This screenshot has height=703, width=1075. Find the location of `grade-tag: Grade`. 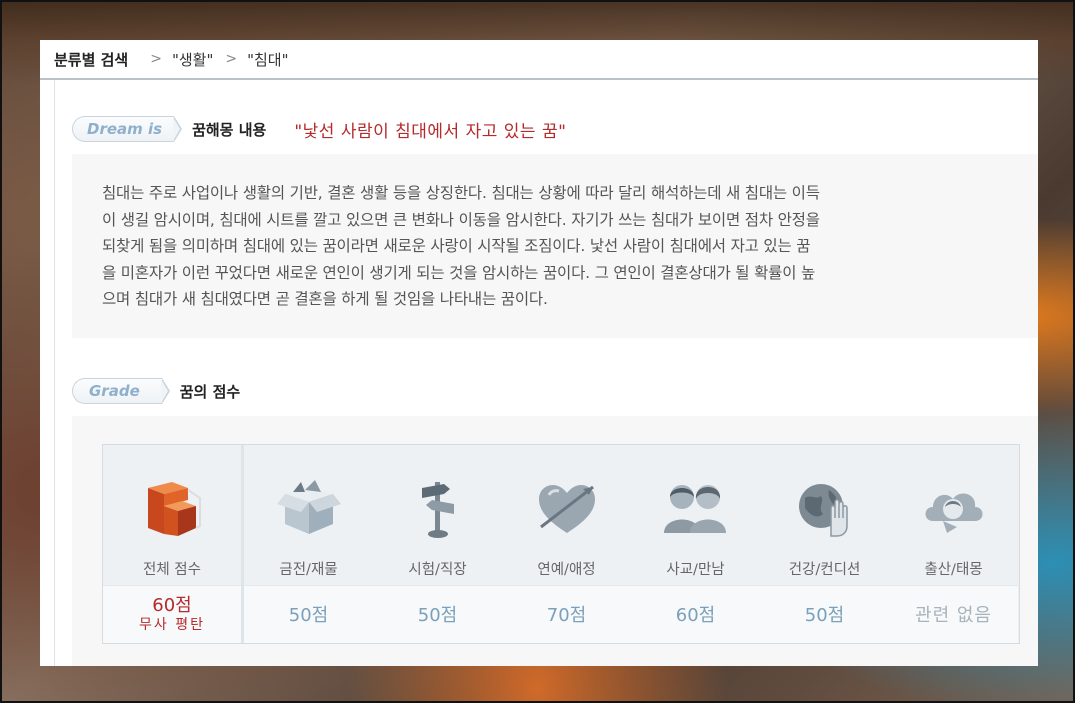

grade-tag: Grade is located at coordinates (117, 391).